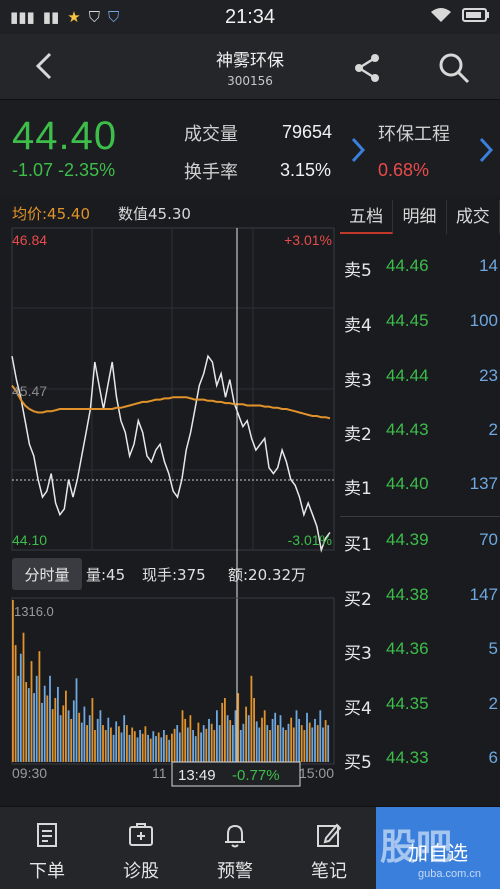  I want to click on order-price: 44.43, so click(407, 429).